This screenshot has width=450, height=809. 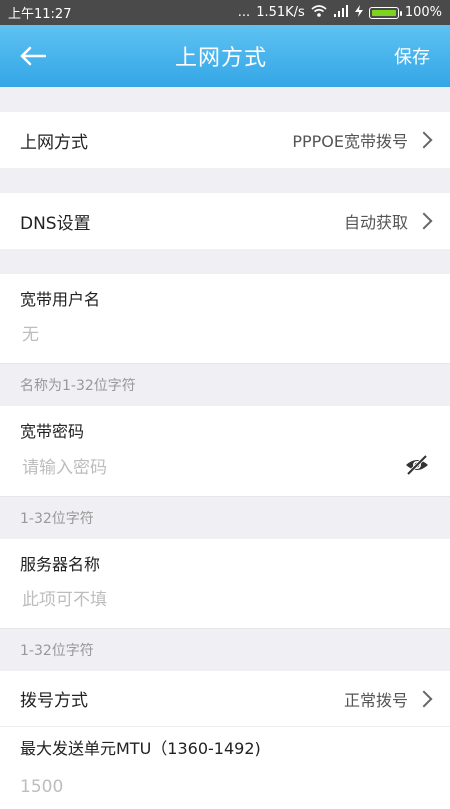 What do you see at coordinates (225, 221) in the screenshot?
I see `dns-settings-row: DNS设置 自动获取` at bounding box center [225, 221].